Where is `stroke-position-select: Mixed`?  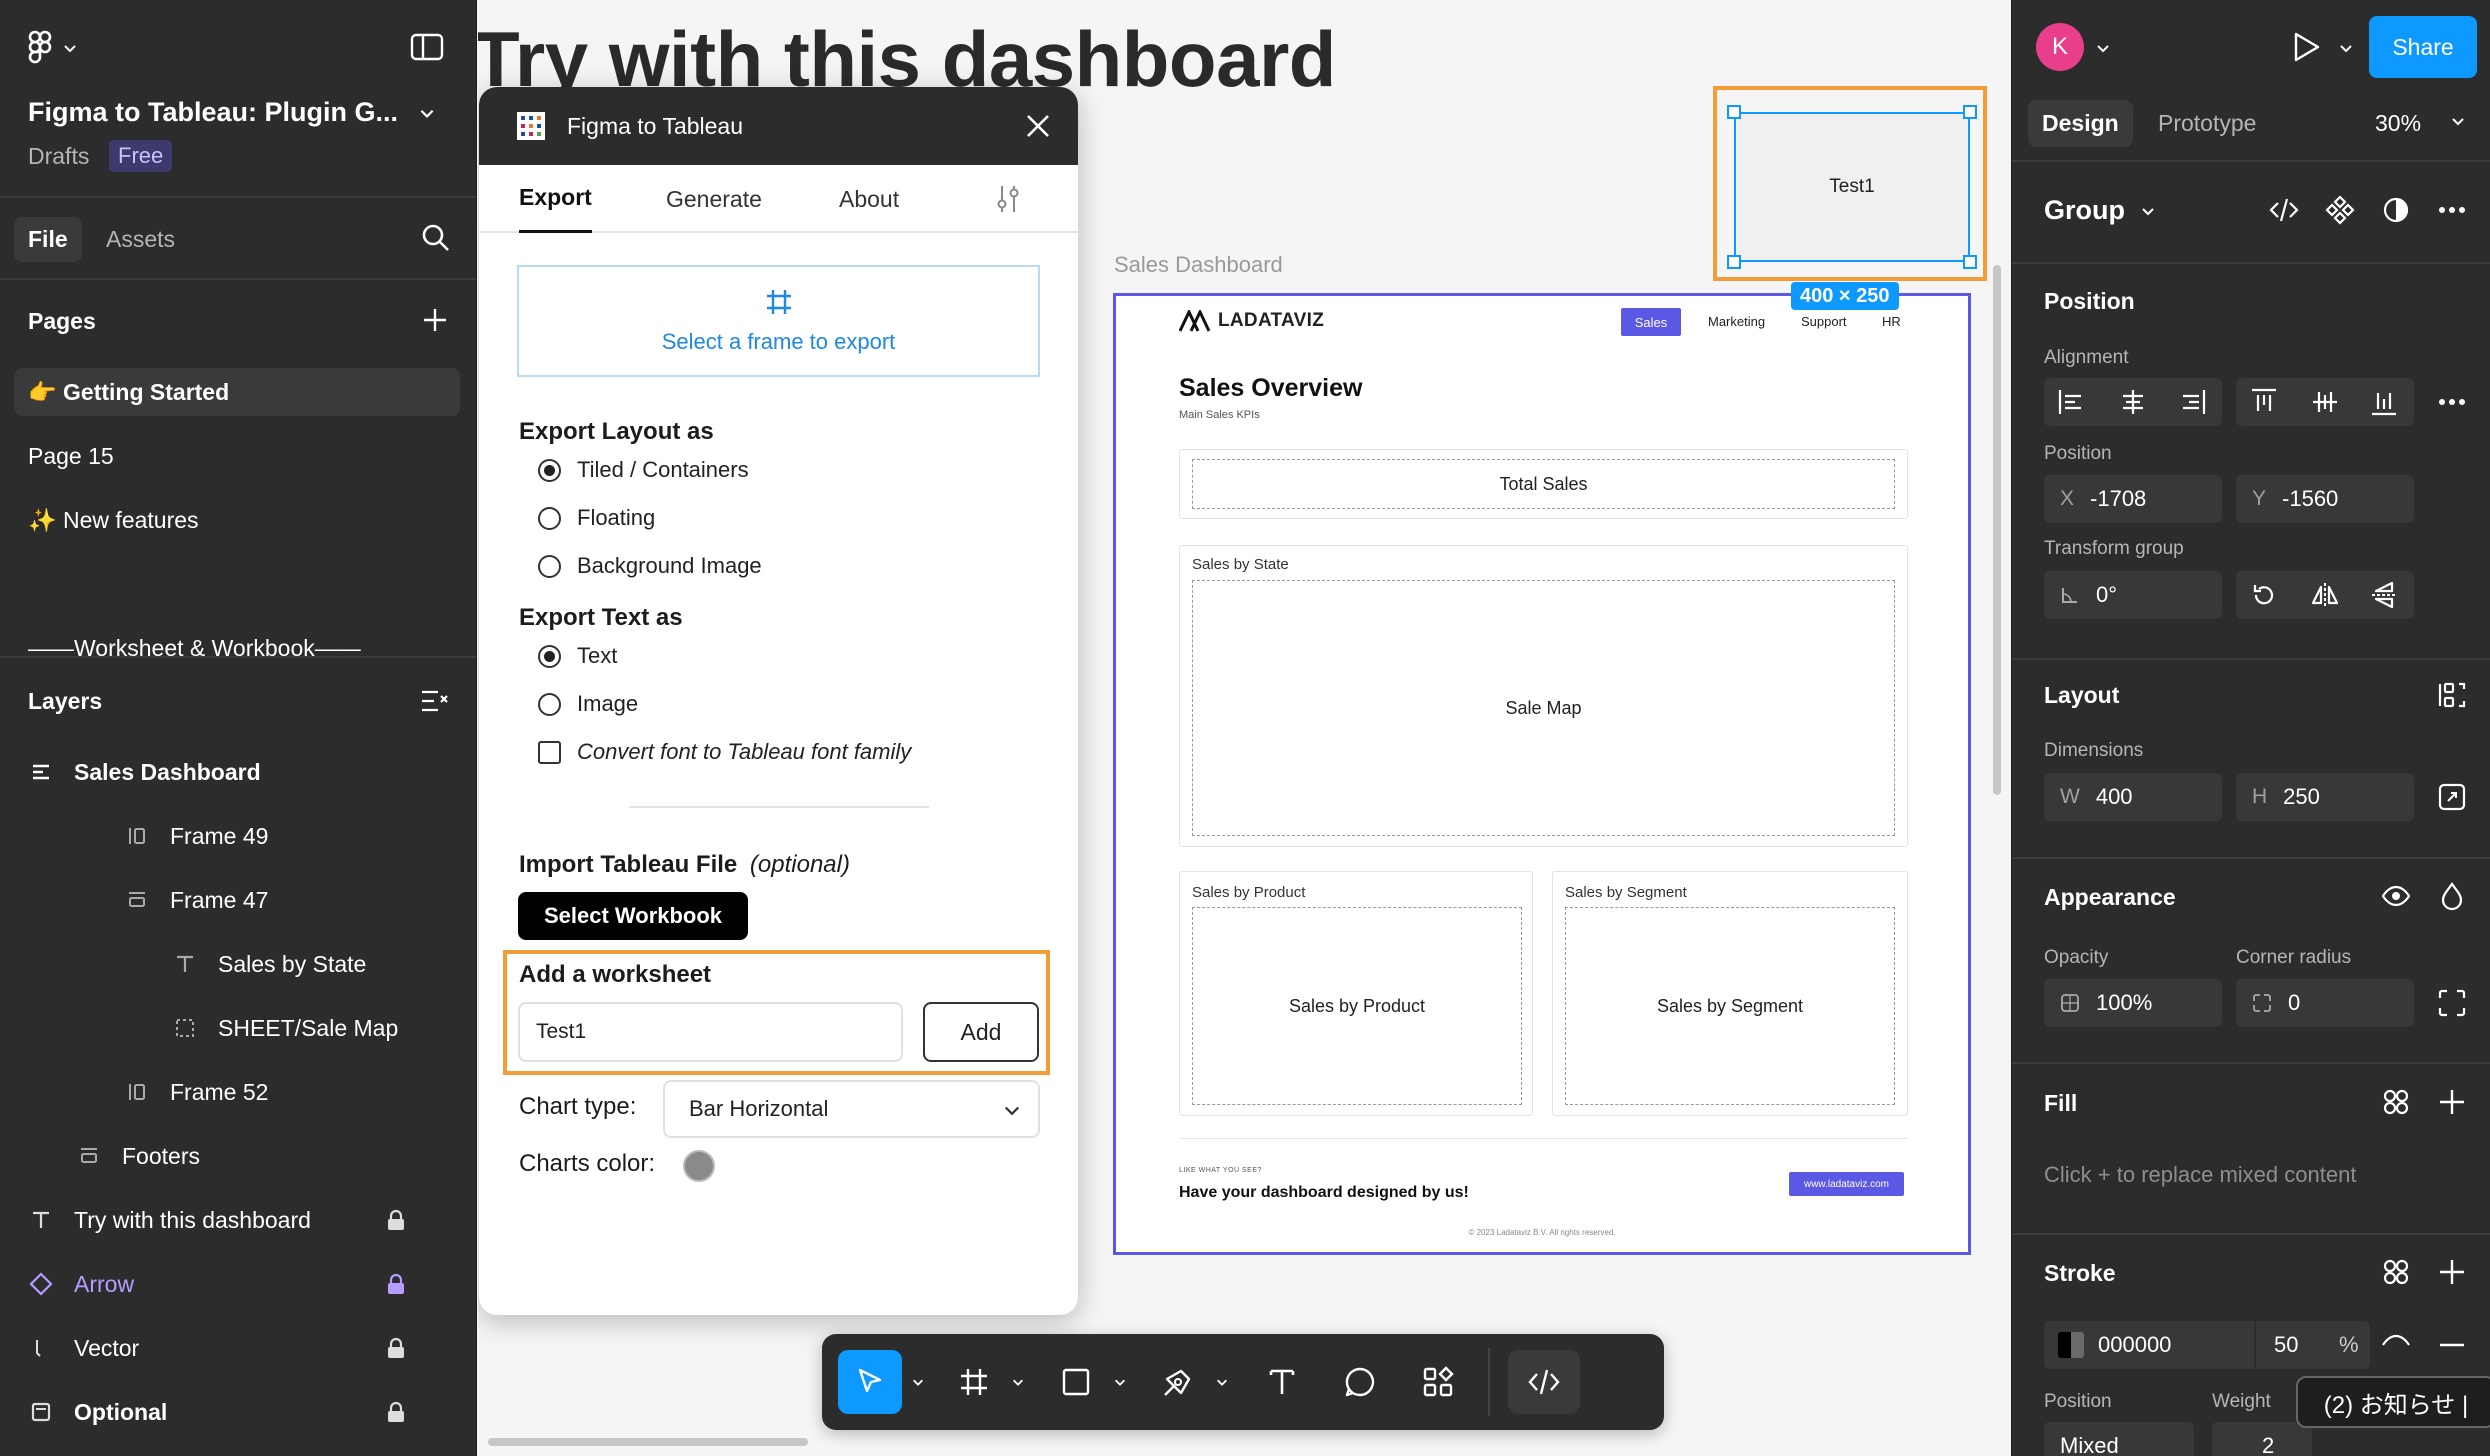 stroke-position-select: Mixed is located at coordinates (2119, 1439).